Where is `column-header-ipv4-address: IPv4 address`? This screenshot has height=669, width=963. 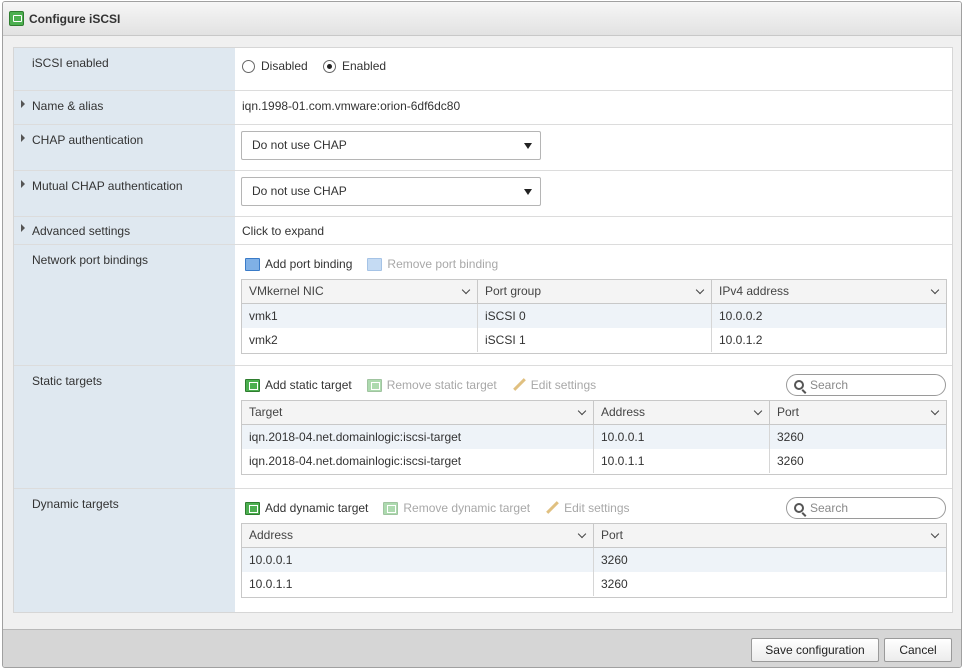
column-header-ipv4-address: IPv4 address is located at coordinates (829, 291).